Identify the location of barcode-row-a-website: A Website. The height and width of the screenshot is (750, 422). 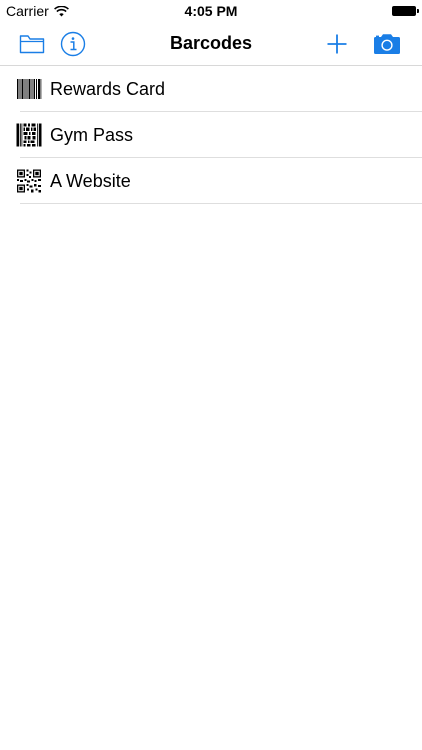
(211, 181).